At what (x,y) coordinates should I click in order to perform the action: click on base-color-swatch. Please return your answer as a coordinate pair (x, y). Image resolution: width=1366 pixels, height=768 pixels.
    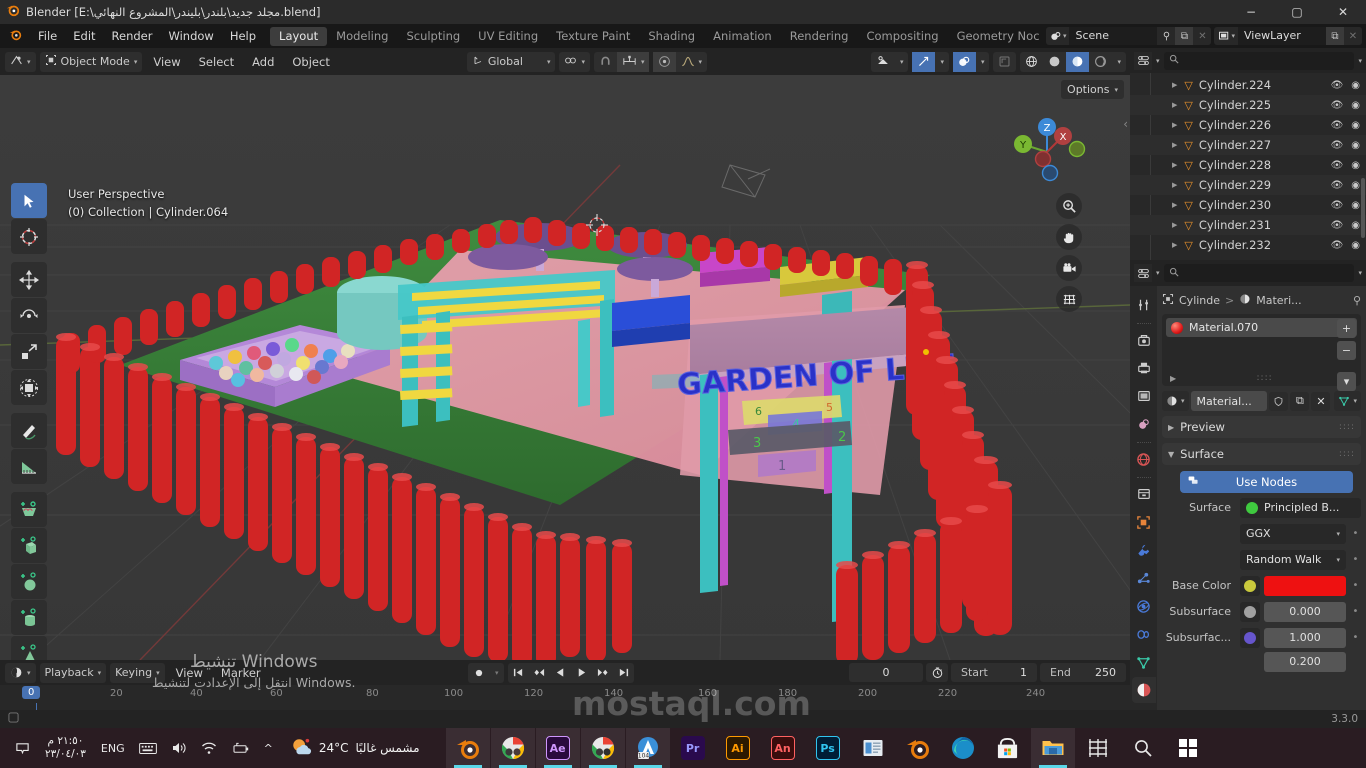
    Looking at the image, I should click on (1305, 585).